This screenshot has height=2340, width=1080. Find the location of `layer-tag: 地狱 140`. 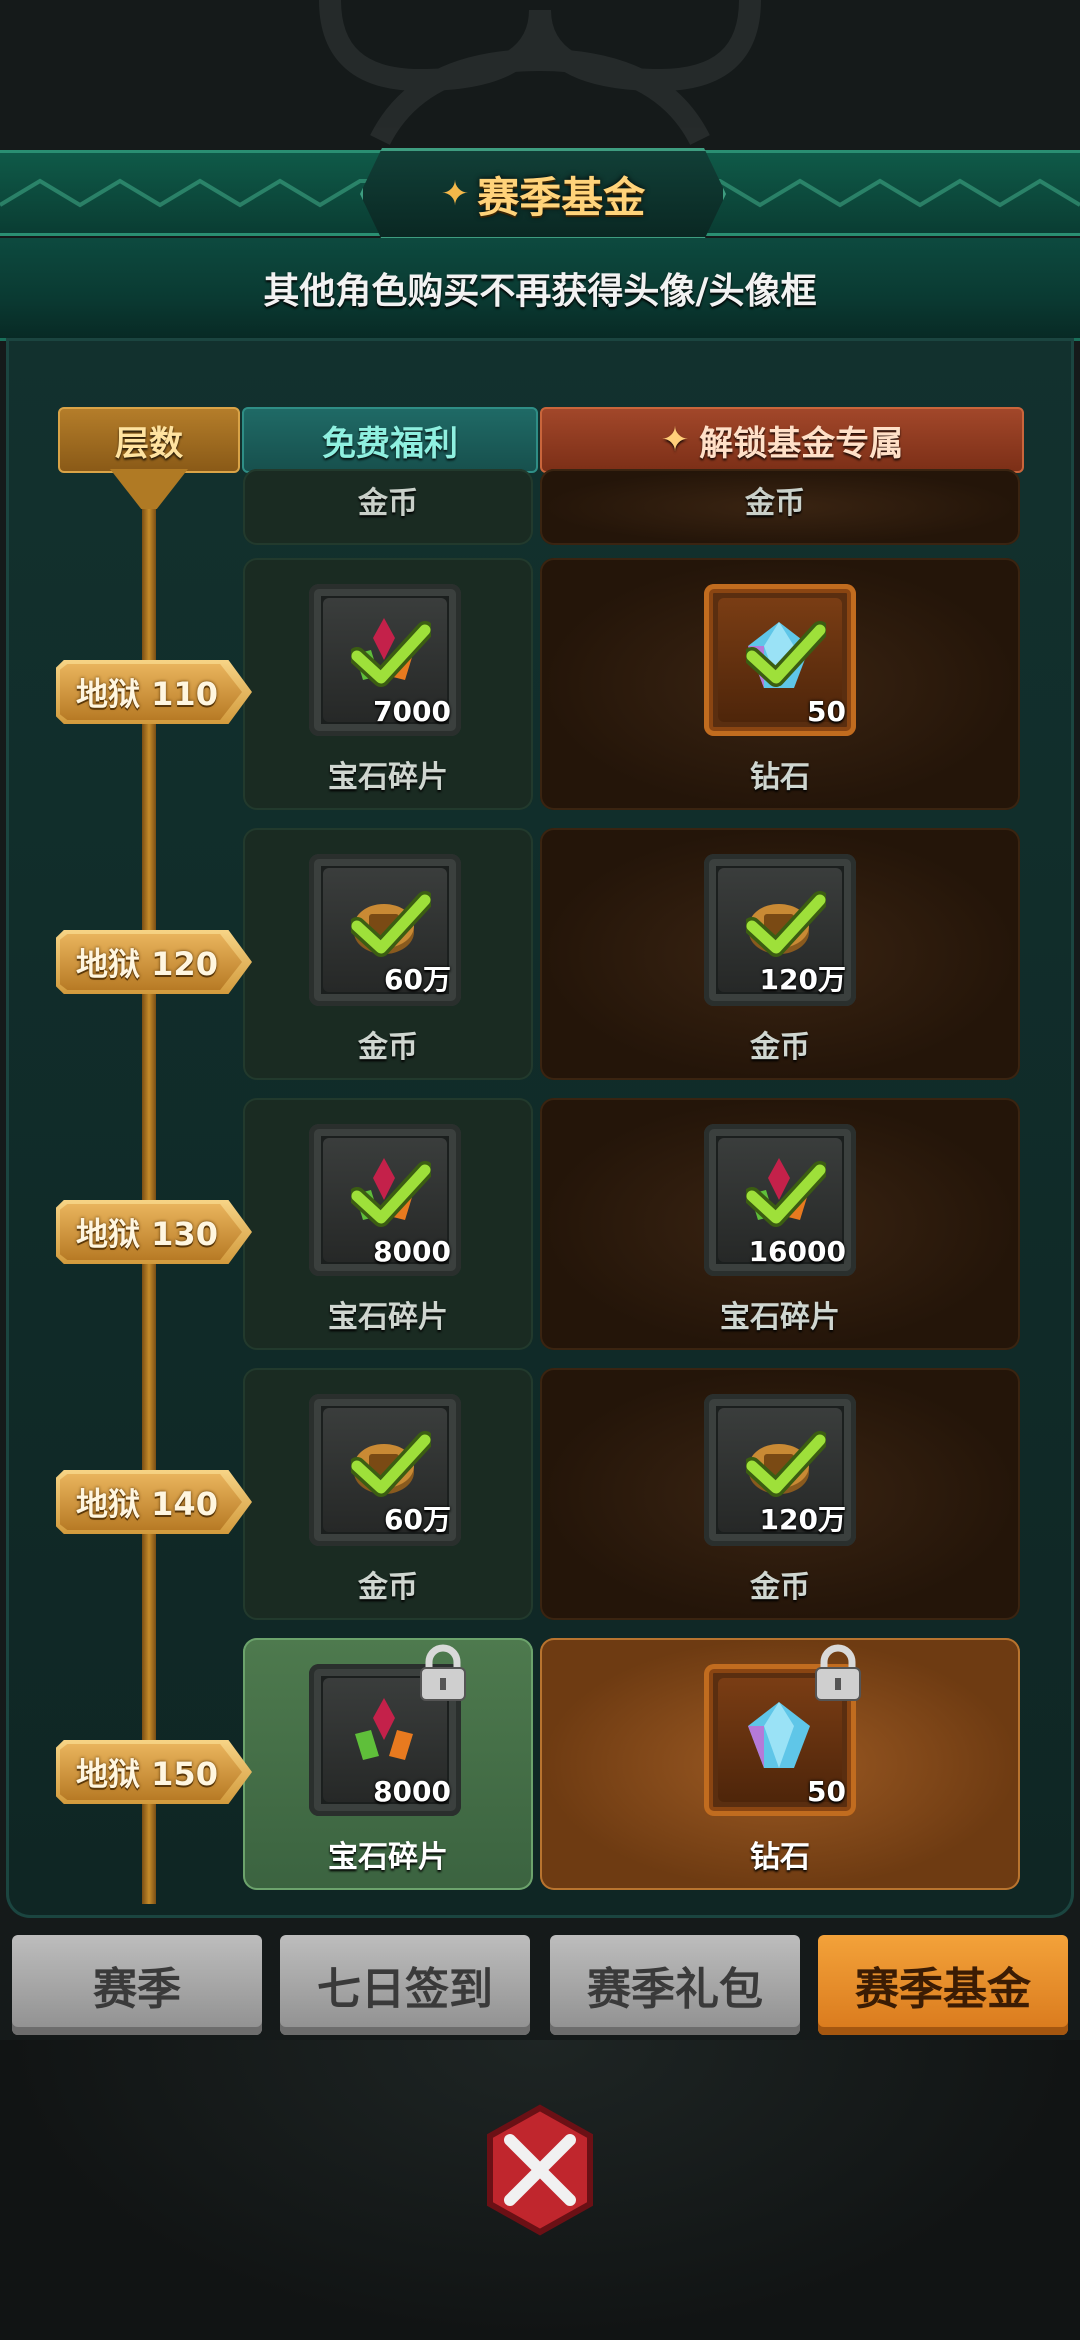

layer-tag: 地狱 140 is located at coordinates (154, 1502).